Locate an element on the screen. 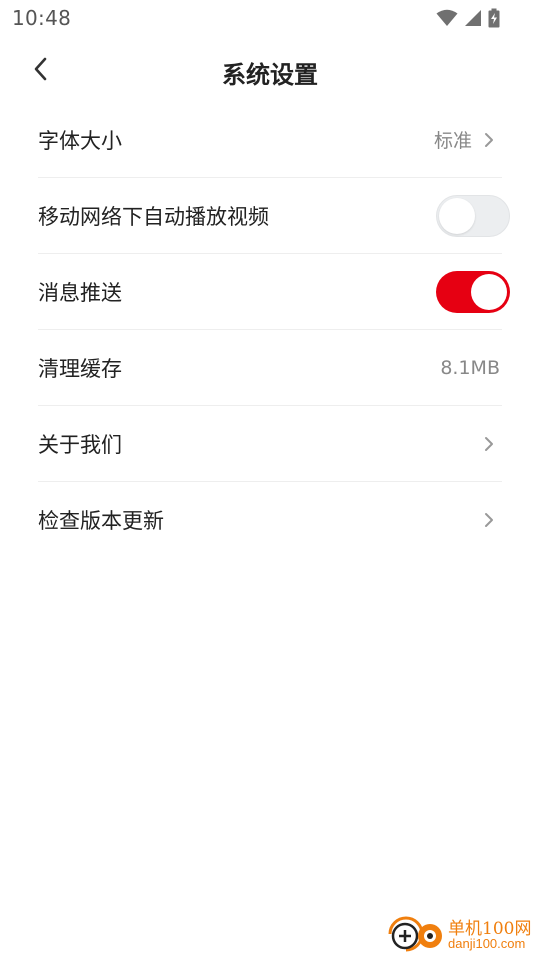 This screenshot has height=960, width=540. watermark: 单机100网 danji100.com is located at coordinates (461, 936).